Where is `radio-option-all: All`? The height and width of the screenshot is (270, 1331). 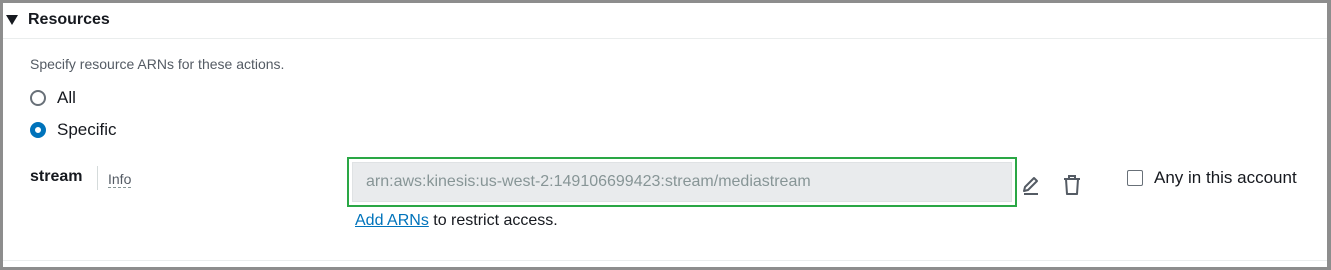
radio-option-all: All is located at coordinates (53, 98).